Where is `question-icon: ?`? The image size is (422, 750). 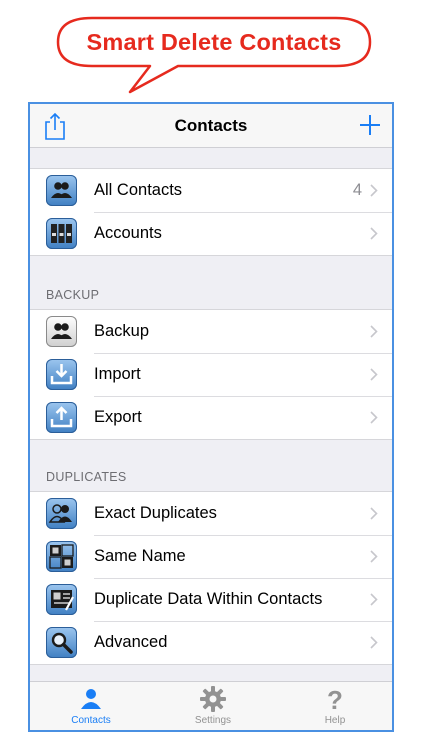
question-icon: ? is located at coordinates (335, 699).